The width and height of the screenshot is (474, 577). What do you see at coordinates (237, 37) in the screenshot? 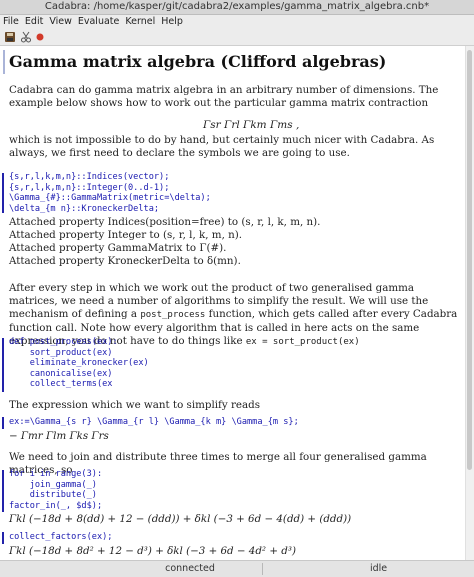
I see `toolbar` at bounding box center [237, 37].